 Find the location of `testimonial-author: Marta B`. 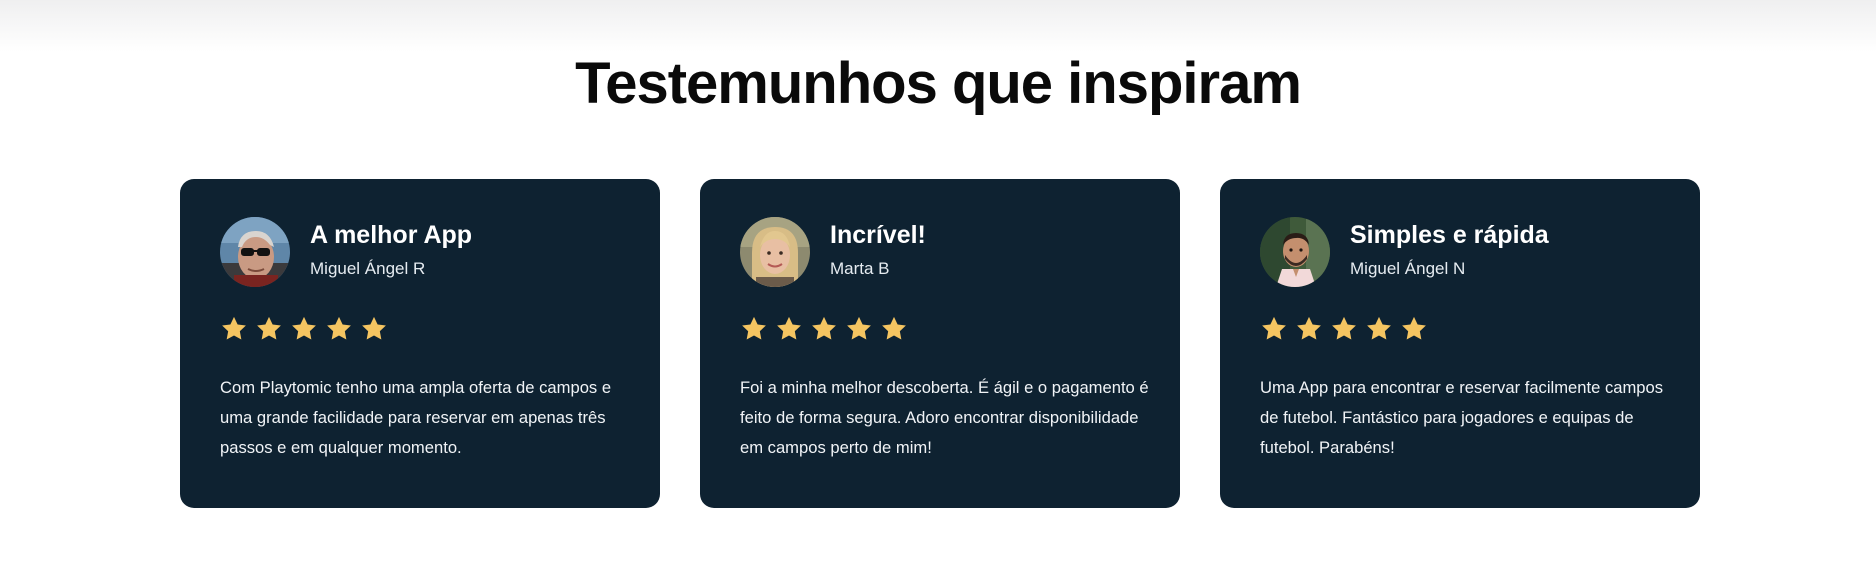

testimonial-author: Marta B is located at coordinates (860, 268).